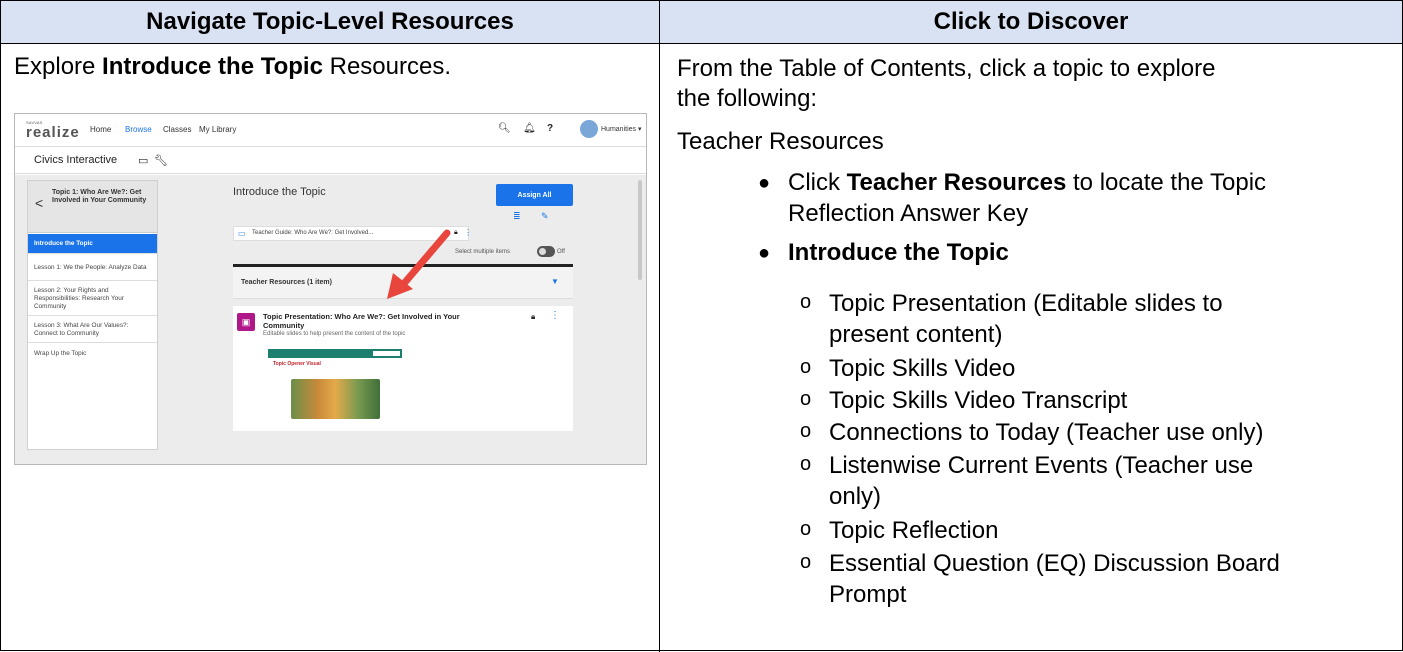 This screenshot has width=1403, height=652. What do you see at coordinates (92, 268) in the screenshot?
I see `sidebar-item-lesson-1: Lesson 1: We the People: Analyze Data` at bounding box center [92, 268].